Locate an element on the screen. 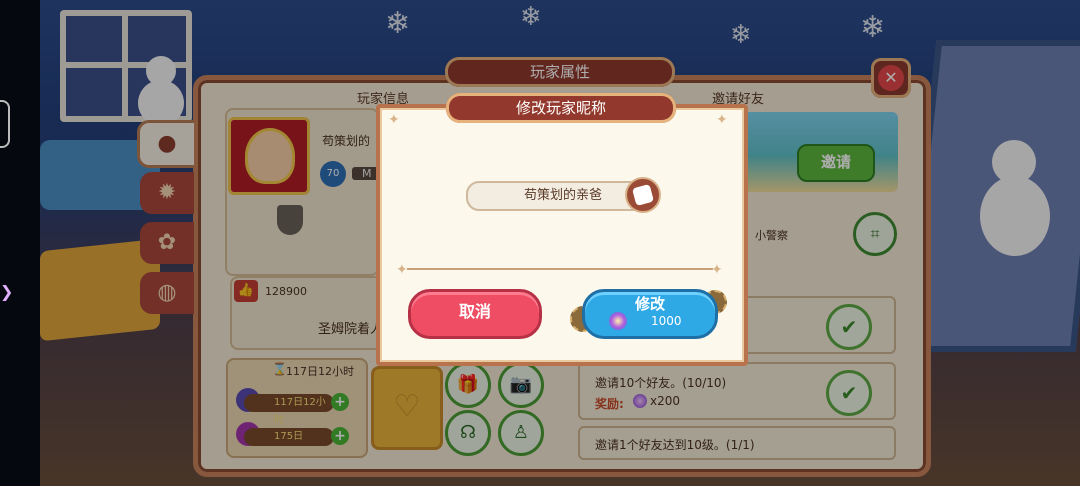  device-edge is located at coordinates (20, 243).